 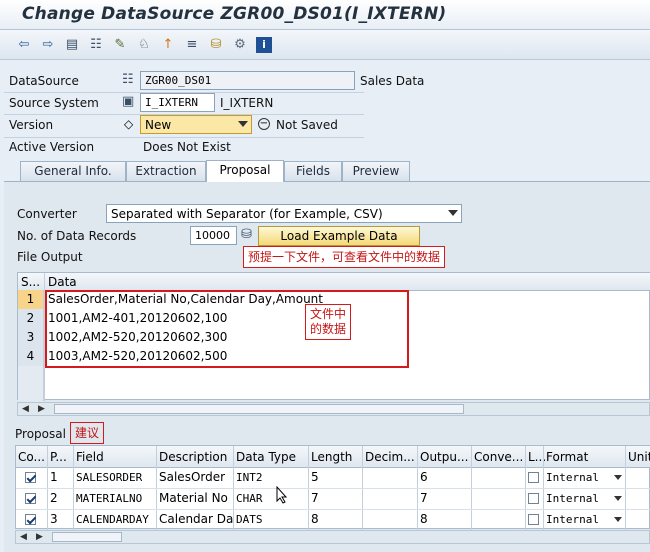 I want to click on row-length: 7, so click(x=315, y=498).